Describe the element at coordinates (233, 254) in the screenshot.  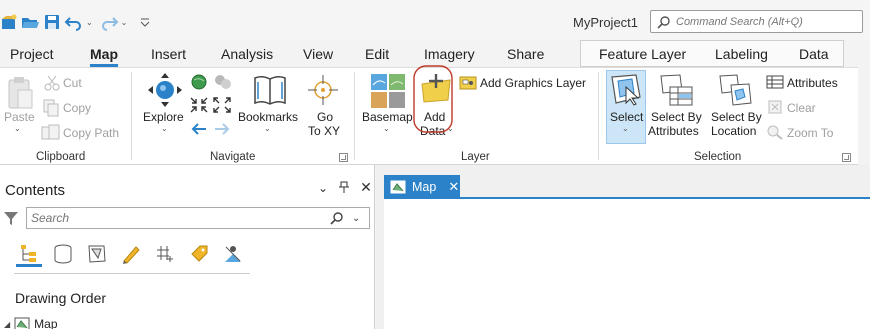
I see `list-by-perspective-imagery-icon` at that location.